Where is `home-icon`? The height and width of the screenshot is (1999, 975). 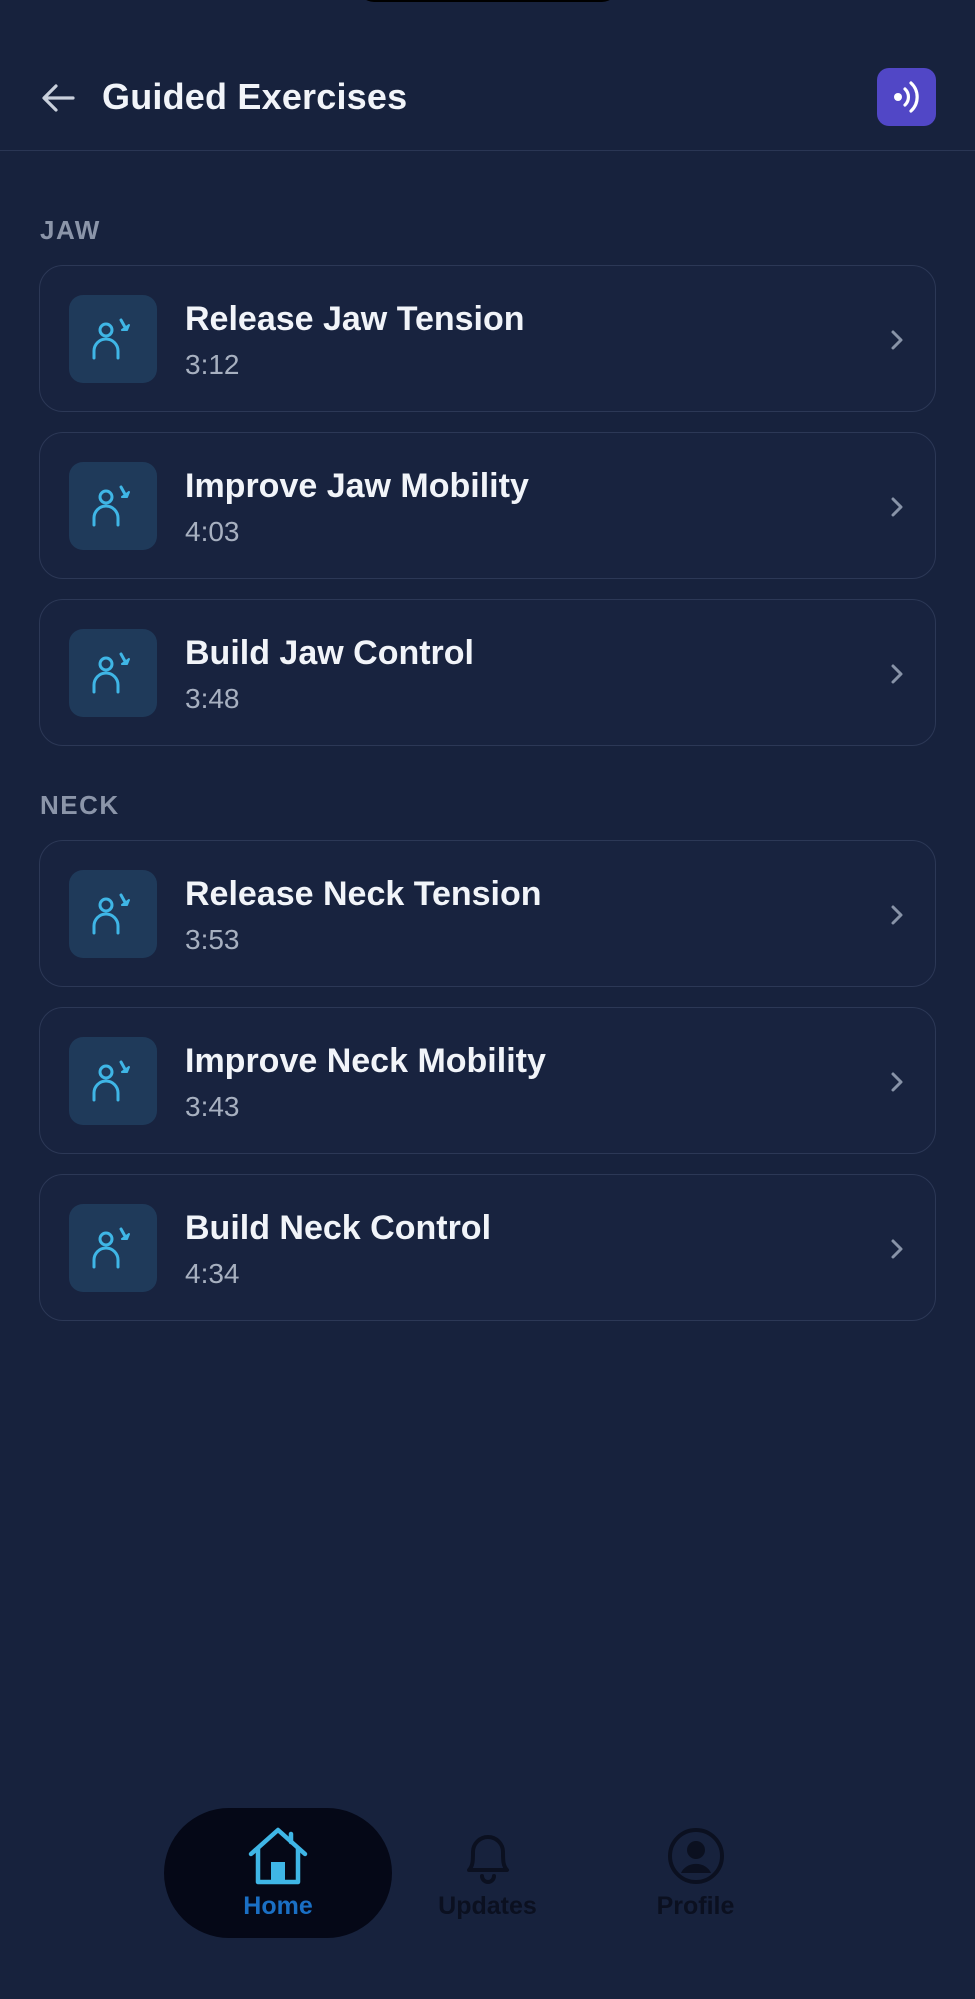
home-icon is located at coordinates (278, 1855).